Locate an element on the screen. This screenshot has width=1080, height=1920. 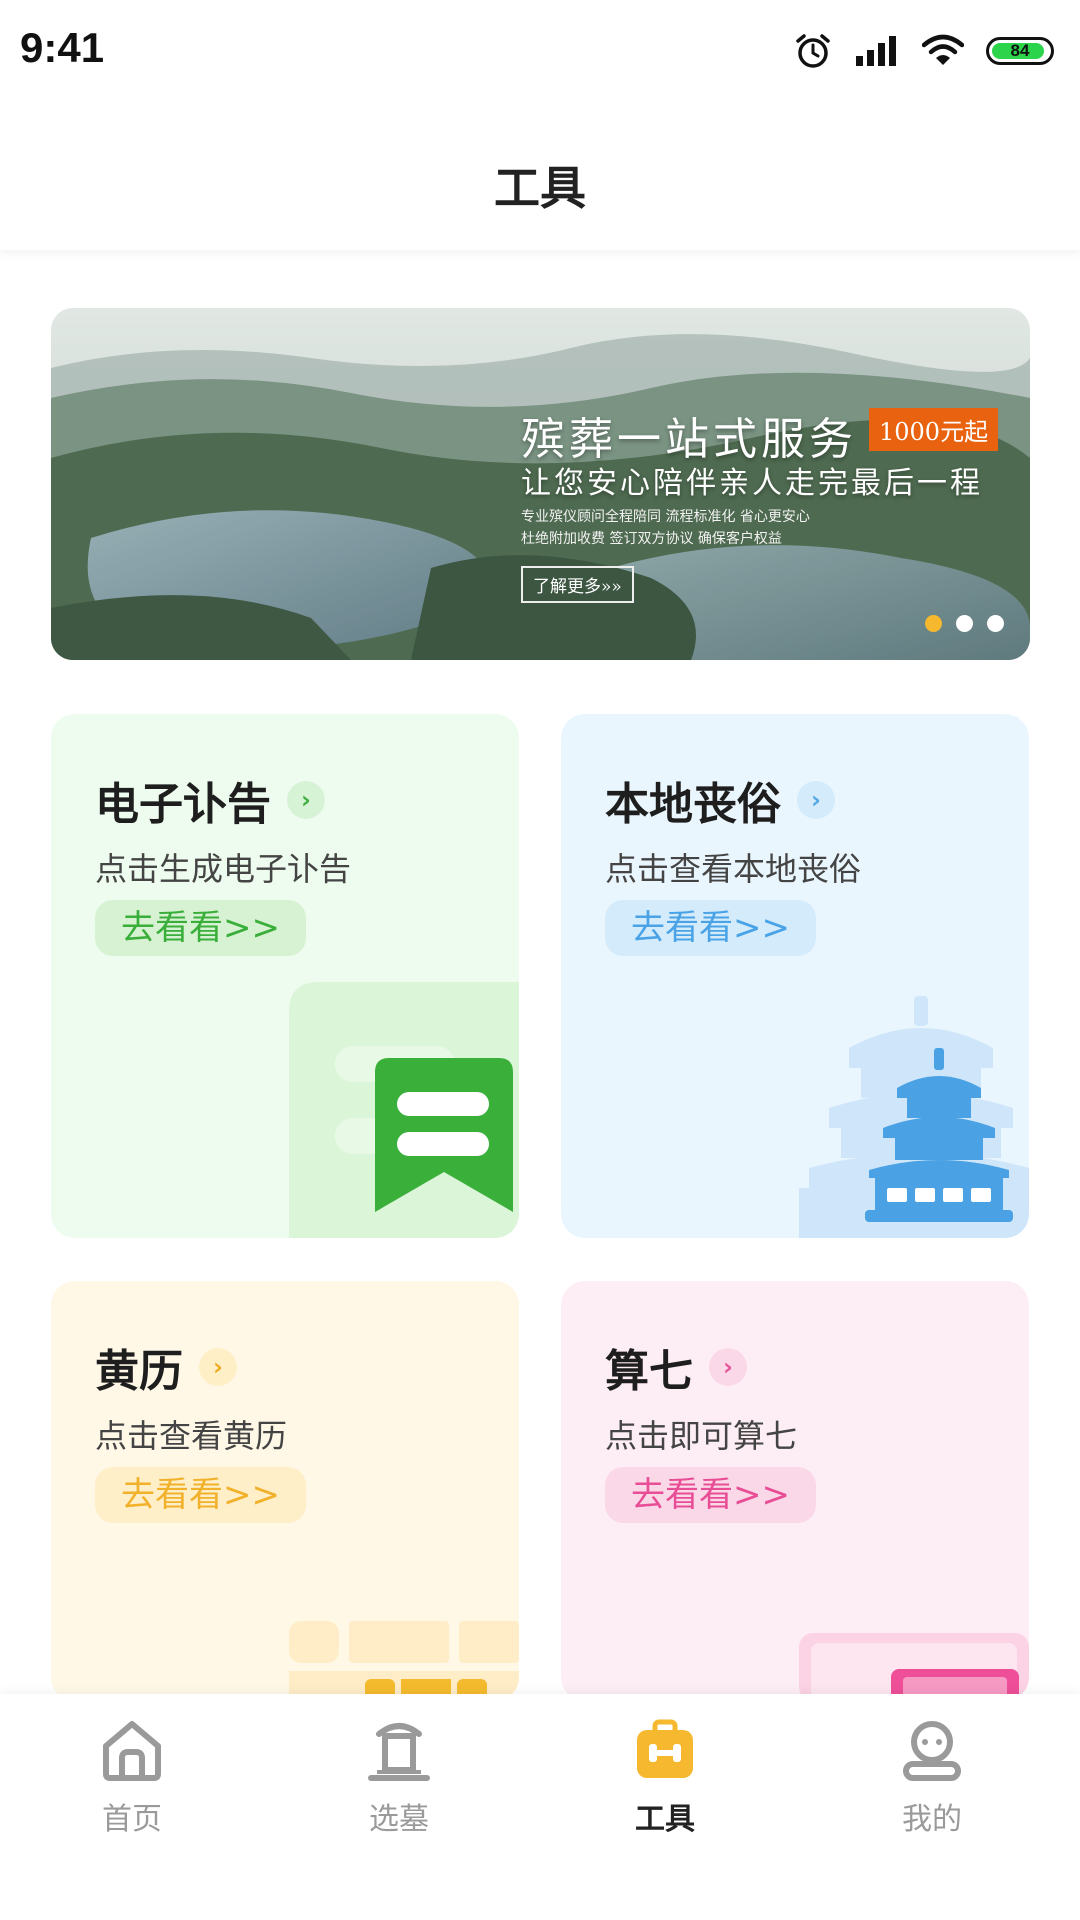
banner-subtitle: 让您安心陪伴亲人走完最后一程 is located at coordinates (752, 483).